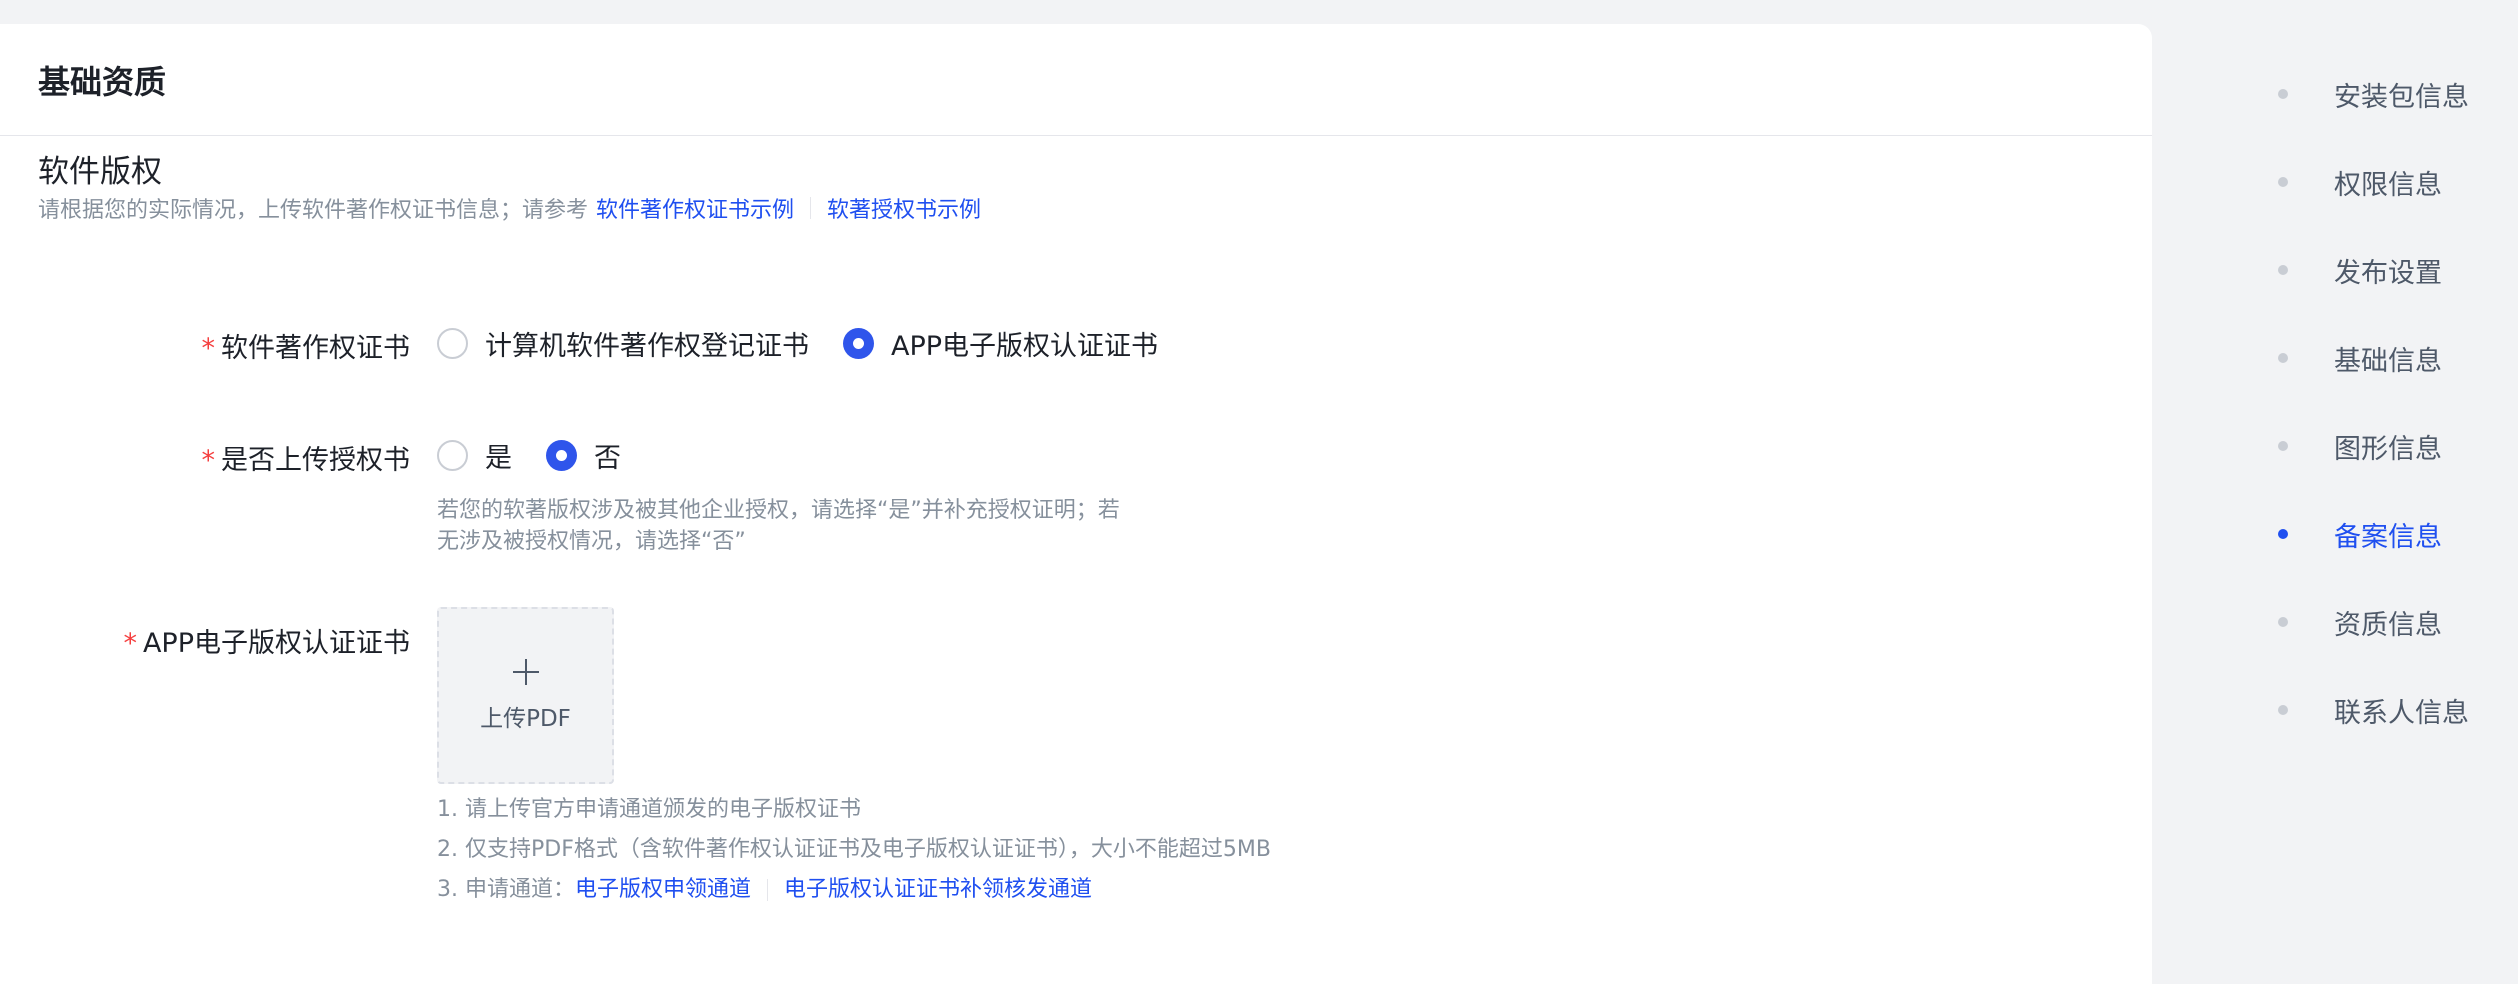  What do you see at coordinates (525, 695) in the screenshot?
I see `upload-pdf-button: 上传PDF` at bounding box center [525, 695].